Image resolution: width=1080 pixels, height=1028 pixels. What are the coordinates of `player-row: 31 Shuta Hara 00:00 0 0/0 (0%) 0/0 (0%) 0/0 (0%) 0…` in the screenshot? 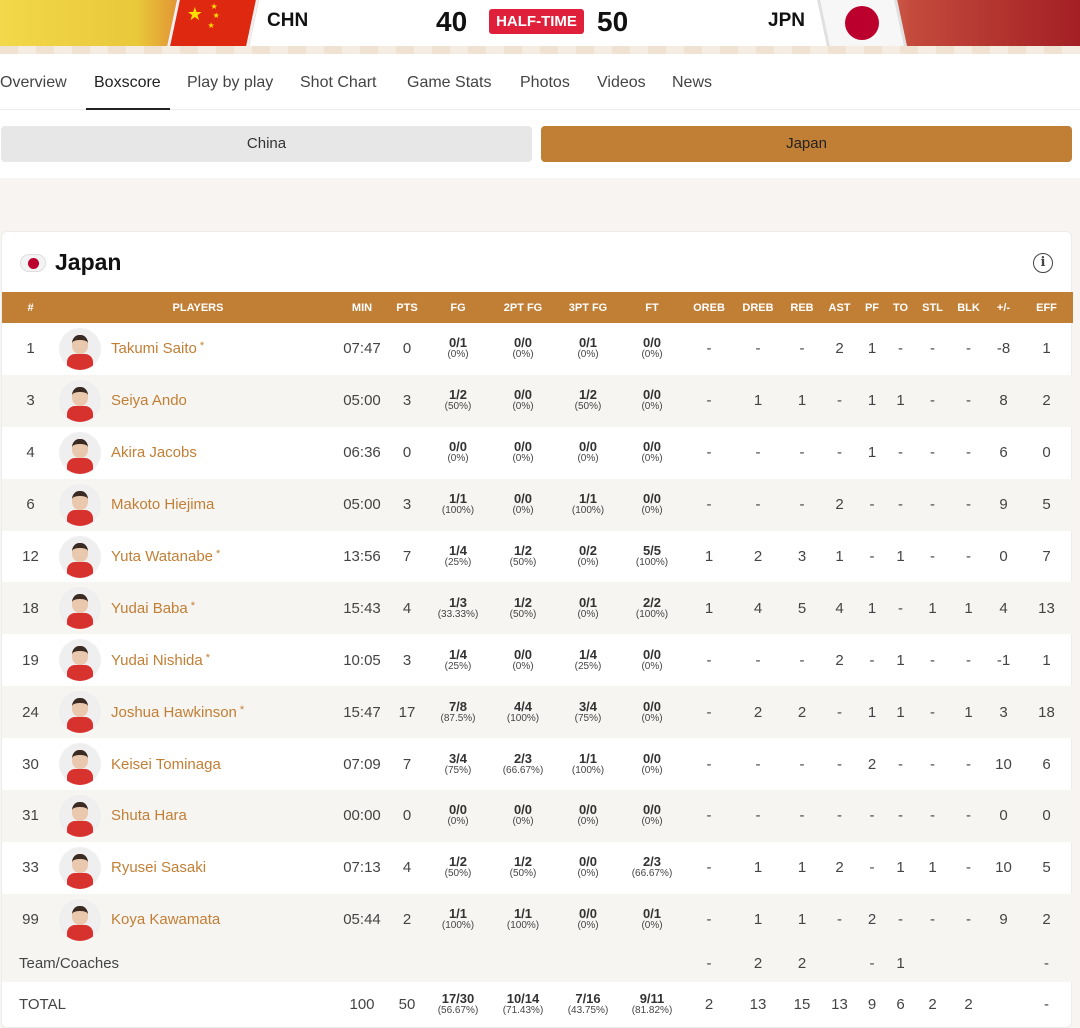 It's located at (537, 816).